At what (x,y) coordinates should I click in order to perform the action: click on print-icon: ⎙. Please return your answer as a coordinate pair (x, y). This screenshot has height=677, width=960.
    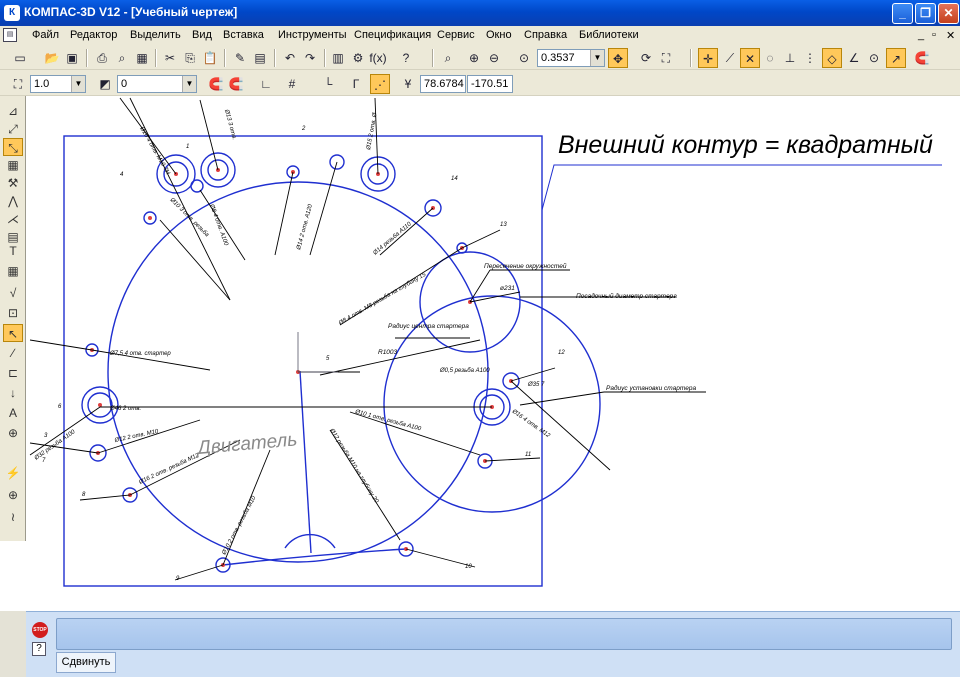
    Looking at the image, I should click on (102, 58).